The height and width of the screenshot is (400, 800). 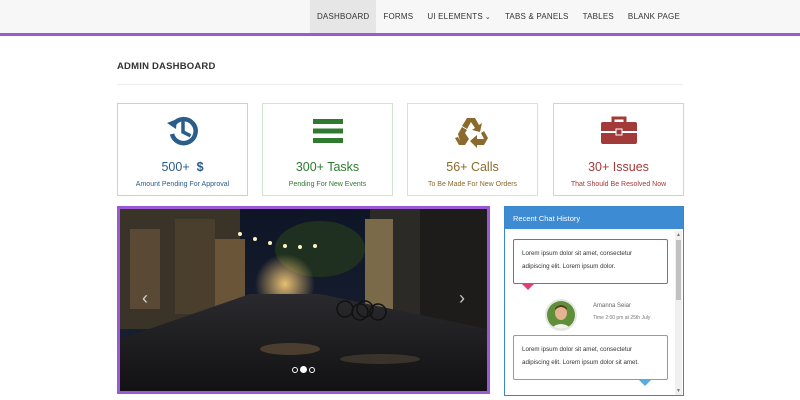 I want to click on stat-value: 300+ Tasks, so click(x=327, y=167).